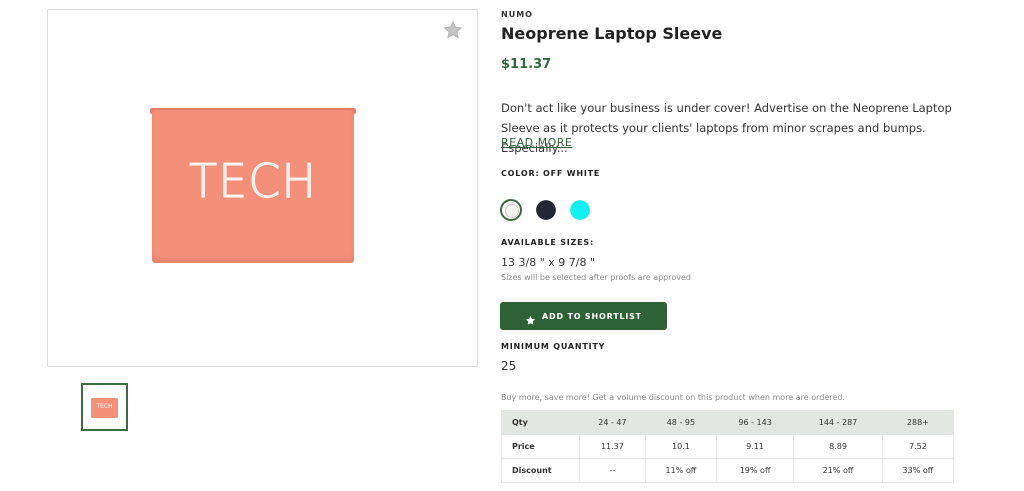 The image size is (1024, 491). Describe the element at coordinates (918, 422) in the screenshot. I see `table-cell: 288+` at that location.